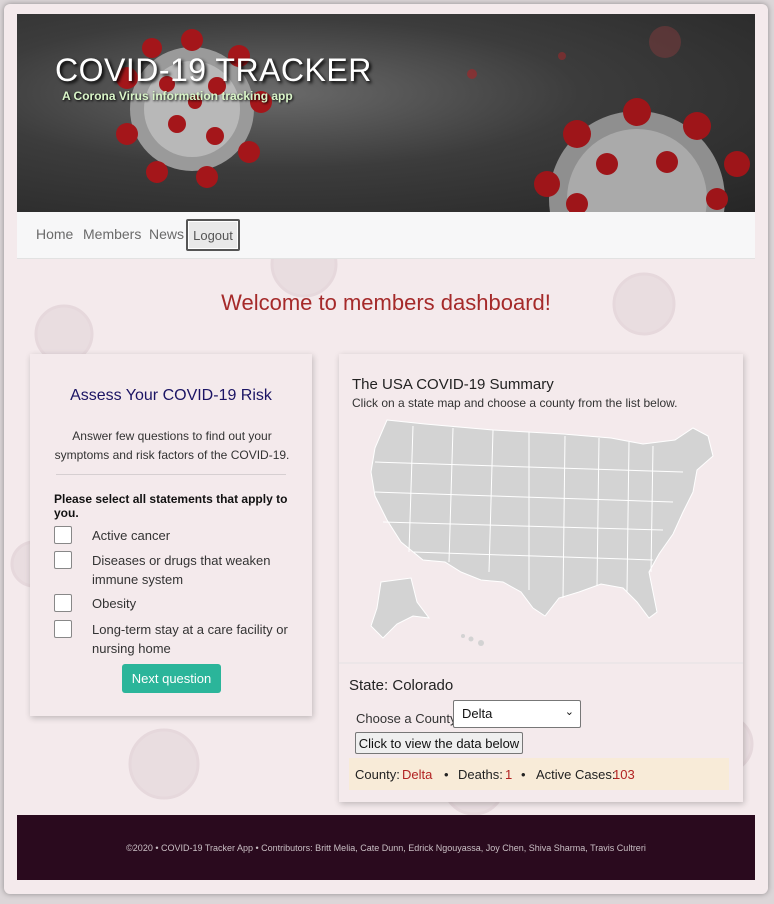  What do you see at coordinates (477, 713) in the screenshot?
I see `county-select-value: Delta` at bounding box center [477, 713].